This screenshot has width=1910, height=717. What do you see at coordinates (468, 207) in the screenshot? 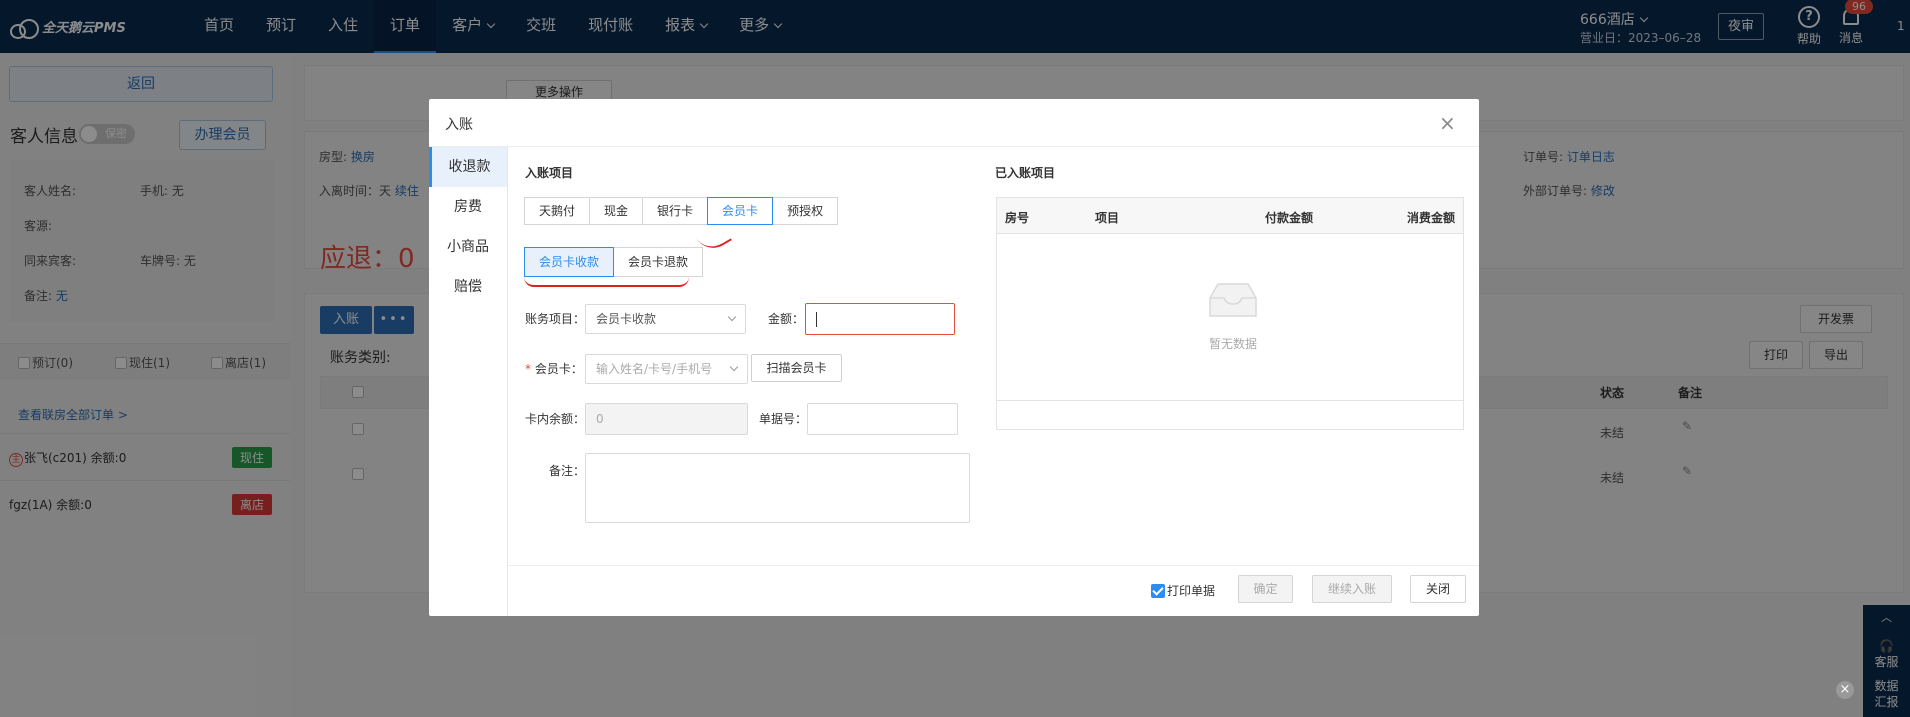
I see `entry-tab-1: 房费` at bounding box center [468, 207].